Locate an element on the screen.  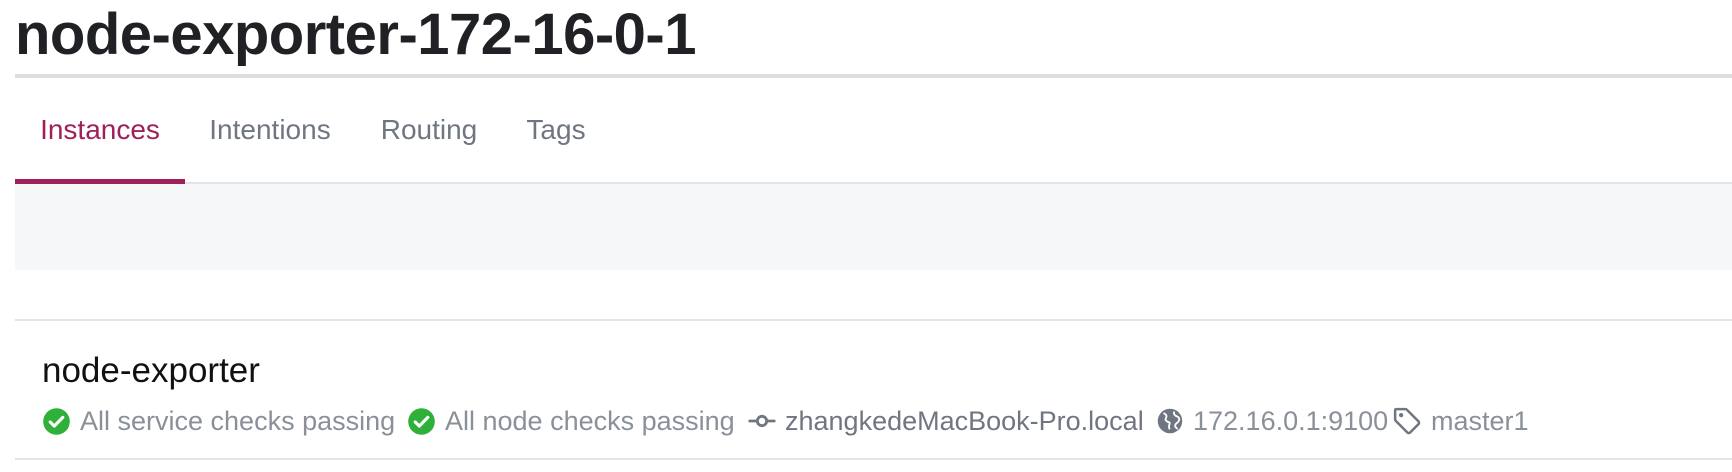
git-commit-icon is located at coordinates (762, 421).